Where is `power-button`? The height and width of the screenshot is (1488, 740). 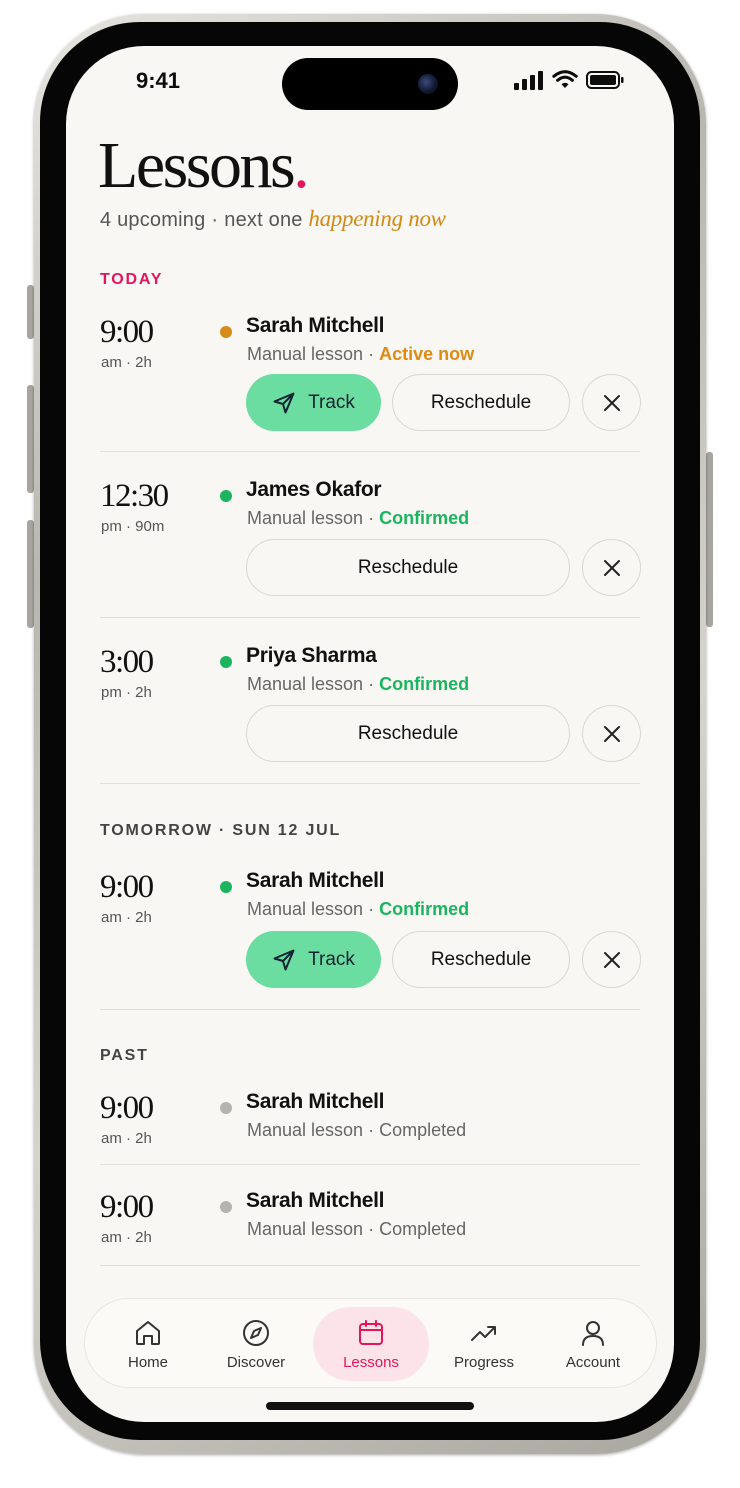 power-button is located at coordinates (709, 539).